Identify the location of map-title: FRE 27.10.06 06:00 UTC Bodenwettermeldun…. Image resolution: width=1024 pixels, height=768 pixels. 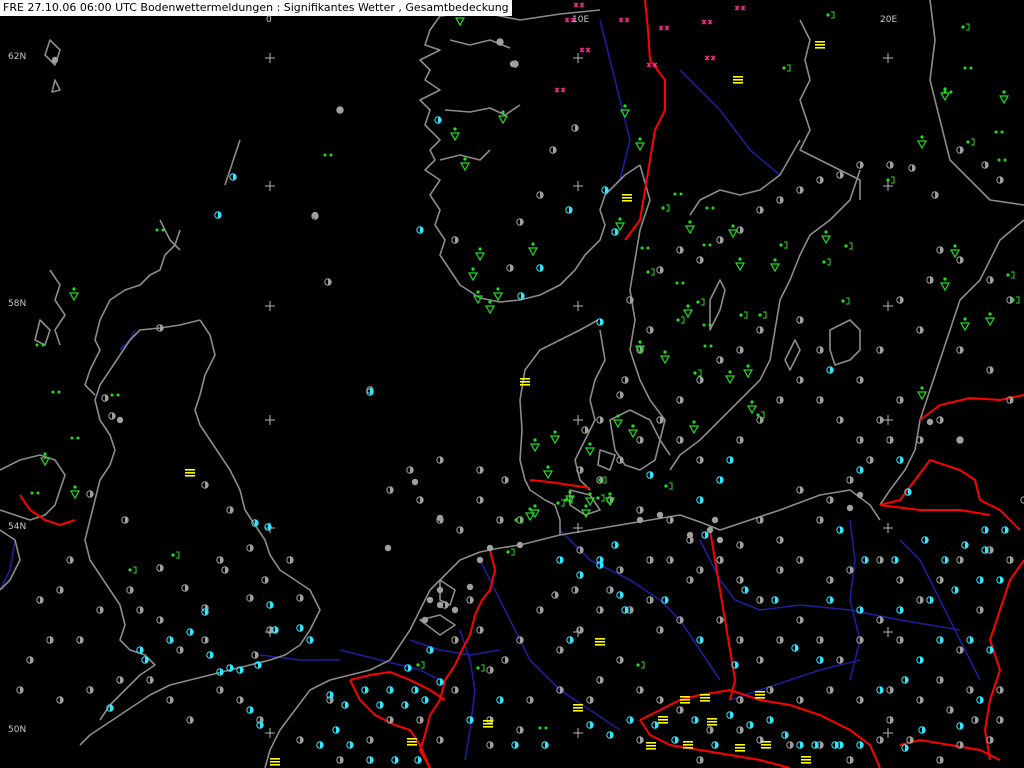
(256, 8).